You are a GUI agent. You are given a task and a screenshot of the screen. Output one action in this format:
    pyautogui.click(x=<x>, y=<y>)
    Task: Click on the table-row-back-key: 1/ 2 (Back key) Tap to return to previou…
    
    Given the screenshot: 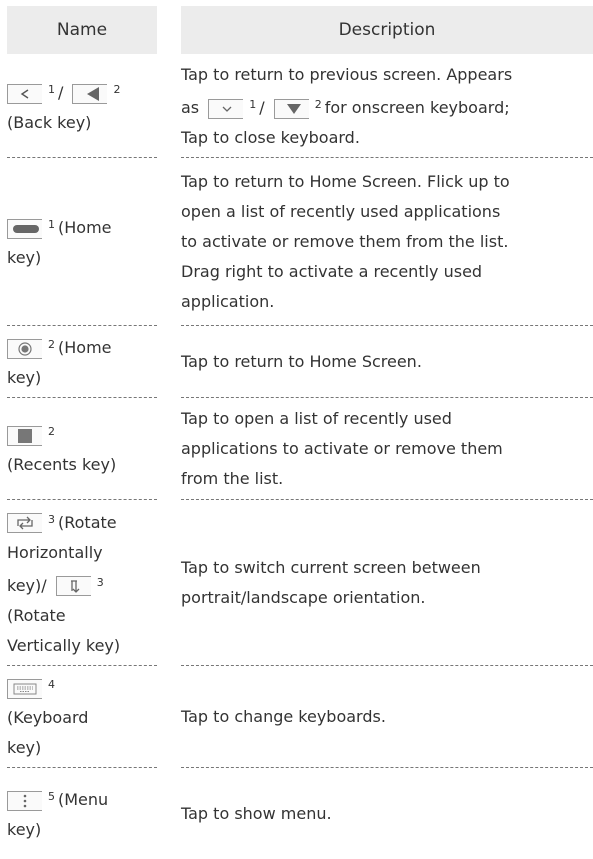 What is the action you would take?
    pyautogui.click(x=300, y=107)
    